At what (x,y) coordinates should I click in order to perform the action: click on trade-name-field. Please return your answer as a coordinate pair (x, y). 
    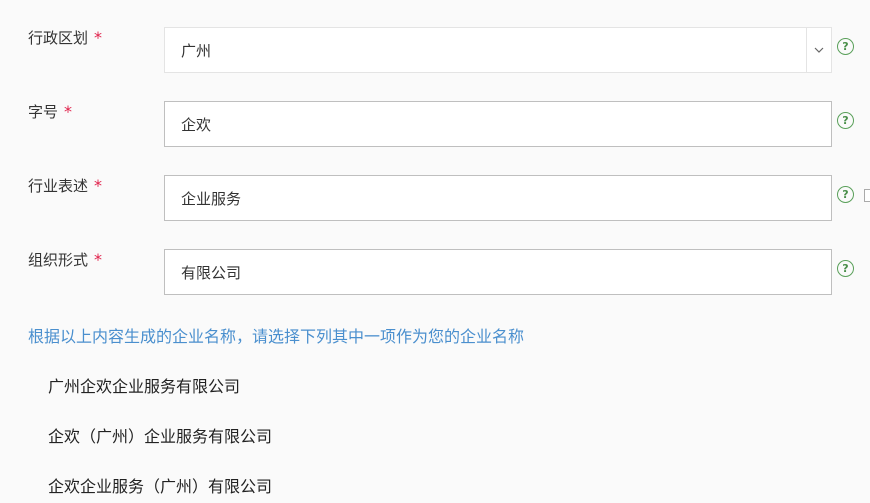
    Looking at the image, I should click on (498, 124).